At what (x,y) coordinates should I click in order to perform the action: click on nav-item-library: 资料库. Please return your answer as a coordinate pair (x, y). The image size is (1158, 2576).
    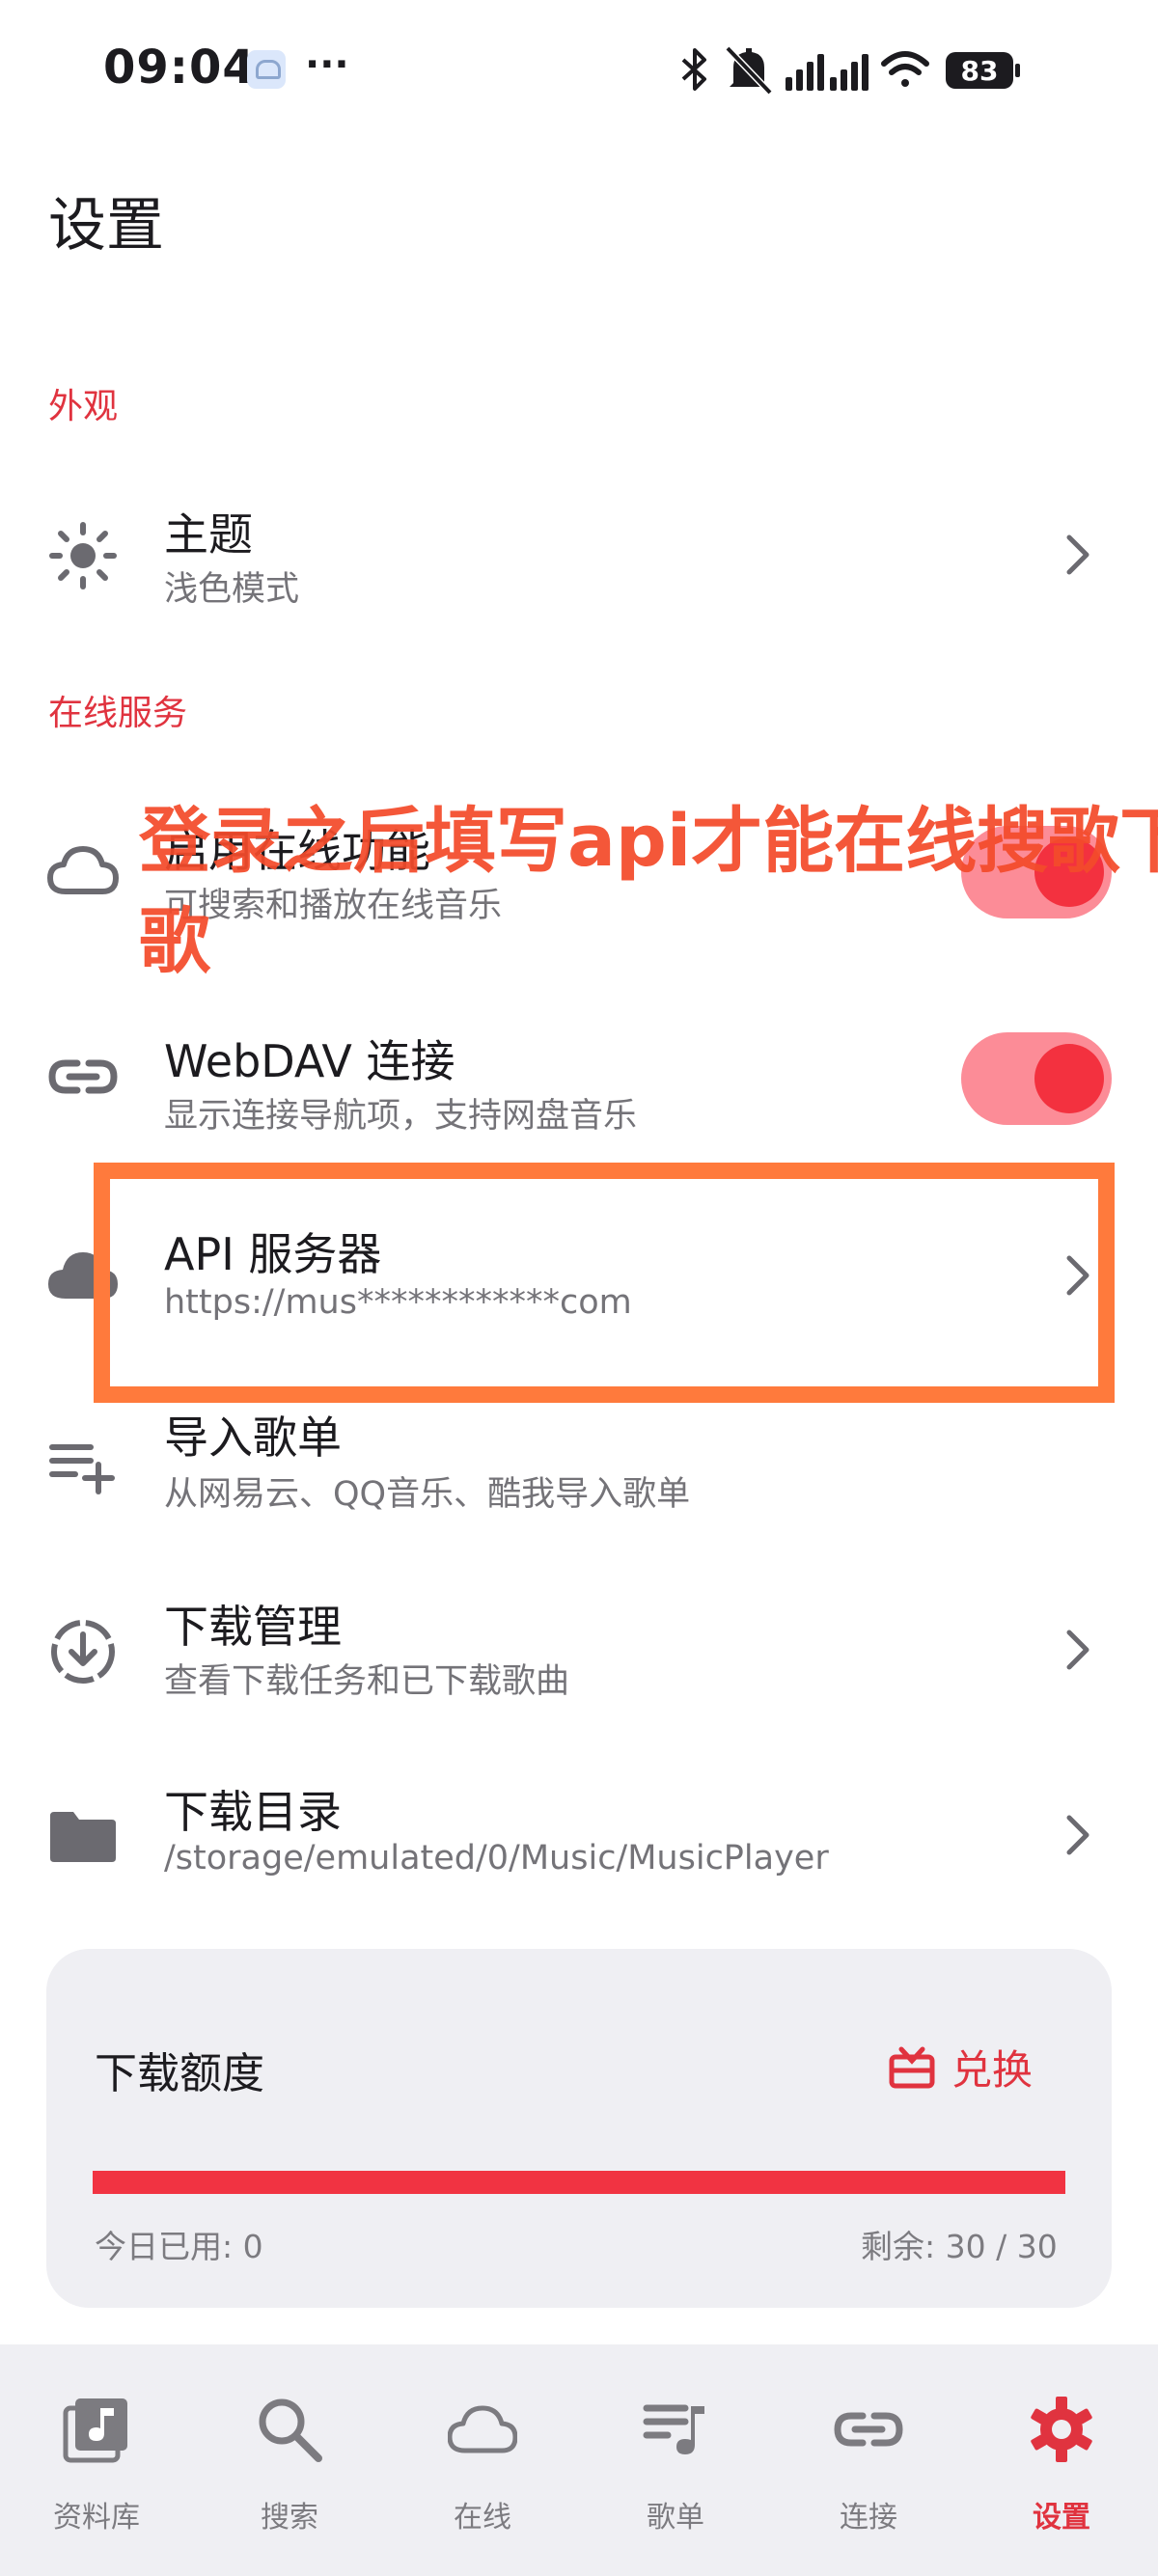
    Looking at the image, I should click on (96, 2460).